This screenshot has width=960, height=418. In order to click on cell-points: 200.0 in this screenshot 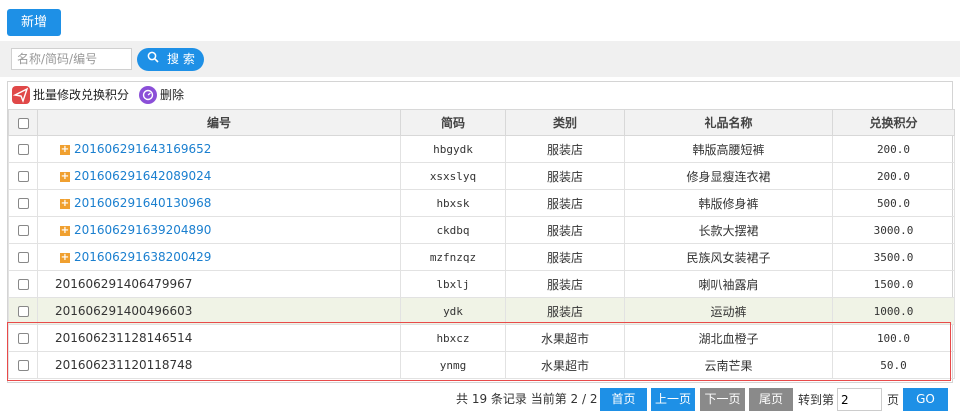, I will do `click(893, 149)`.